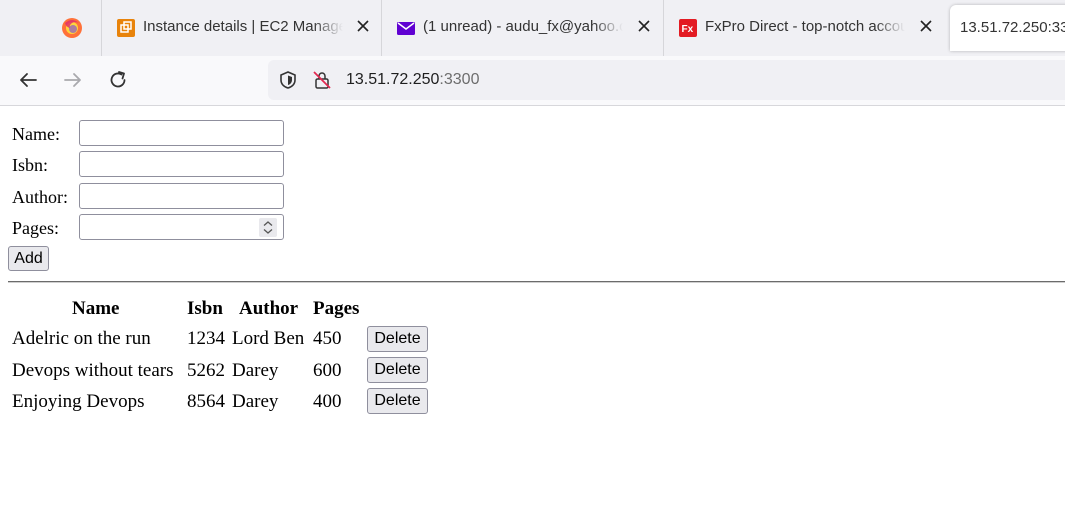  Describe the element at coordinates (126, 28) in the screenshot. I see `aws-ec2-icon` at that location.